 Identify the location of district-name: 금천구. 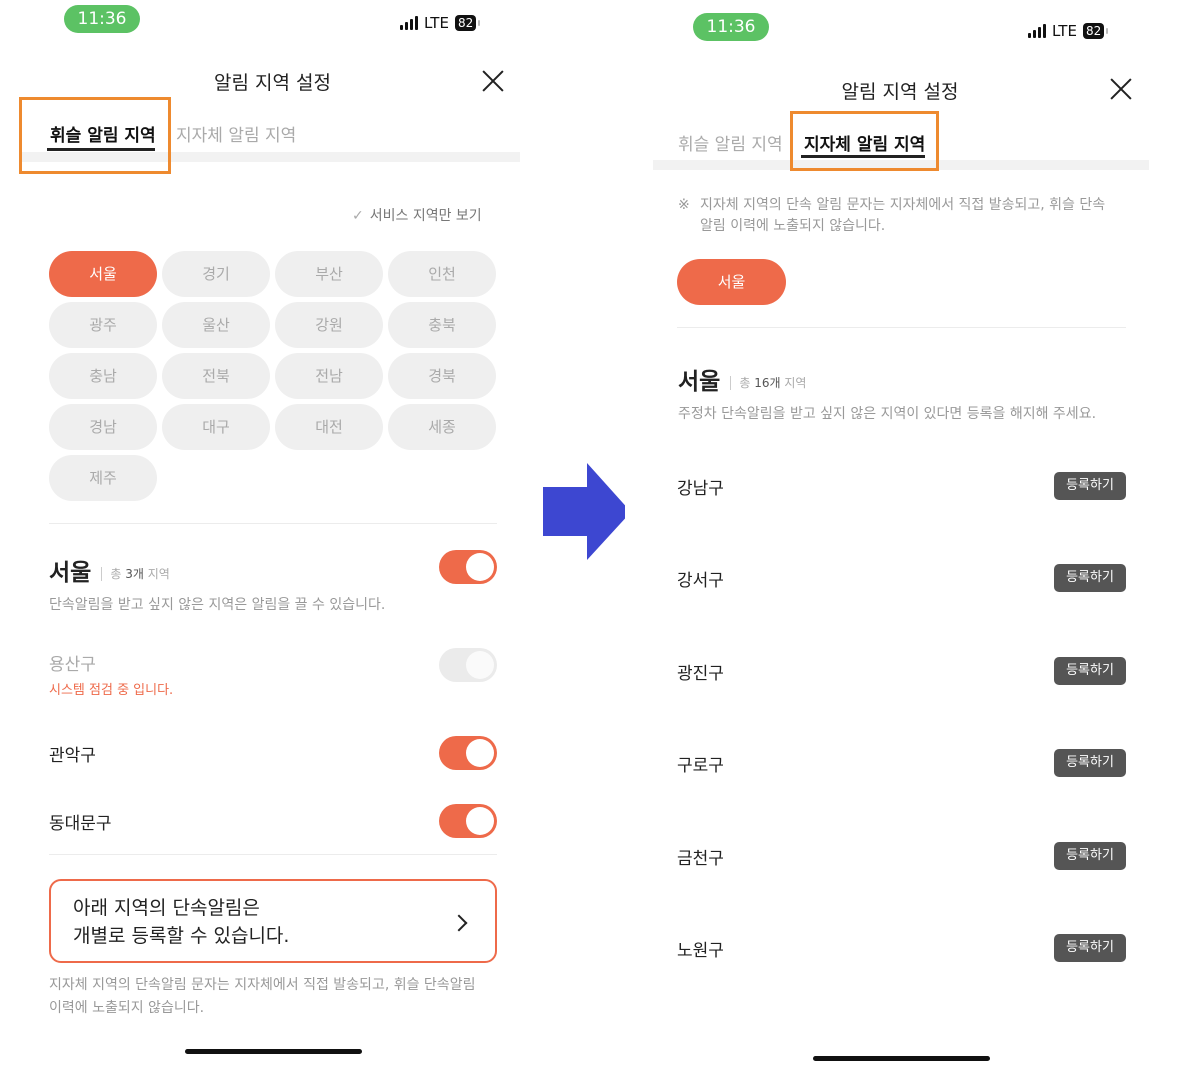
(700, 858).